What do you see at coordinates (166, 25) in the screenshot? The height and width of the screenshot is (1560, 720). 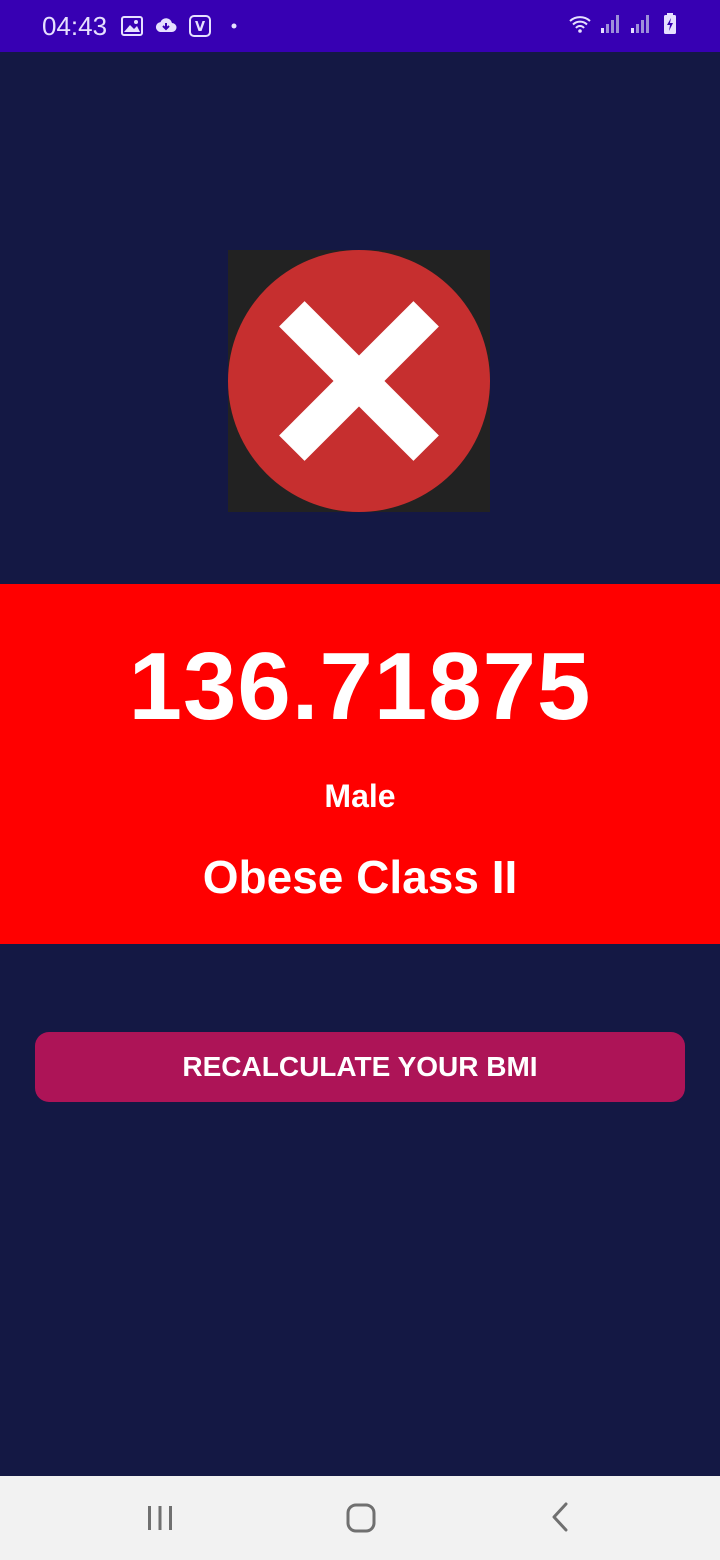 I see `cloud-download-icon` at bounding box center [166, 25].